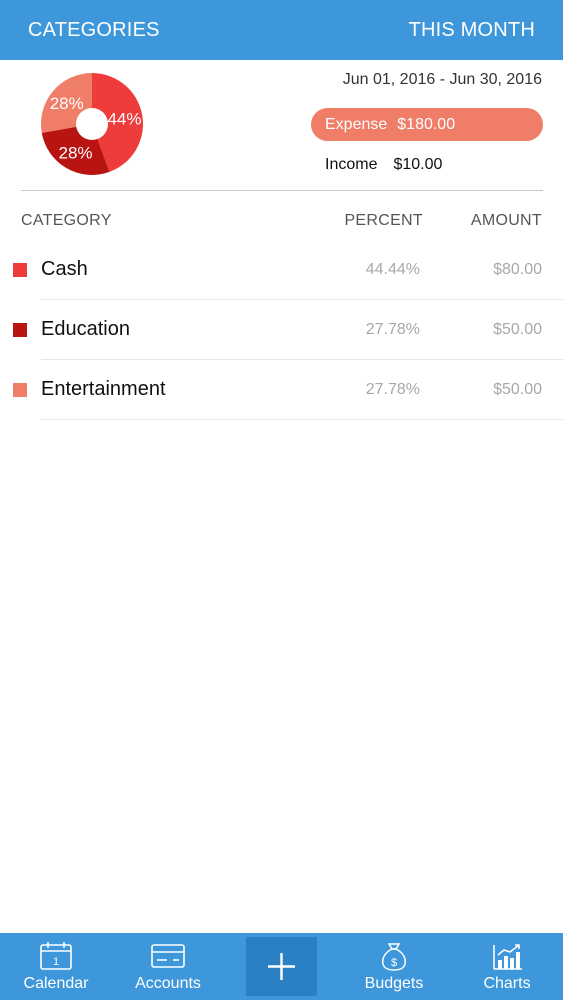 This screenshot has width=563, height=1000. Describe the element at coordinates (394, 963) in the screenshot. I see `money-bag-symbol: $` at that location.